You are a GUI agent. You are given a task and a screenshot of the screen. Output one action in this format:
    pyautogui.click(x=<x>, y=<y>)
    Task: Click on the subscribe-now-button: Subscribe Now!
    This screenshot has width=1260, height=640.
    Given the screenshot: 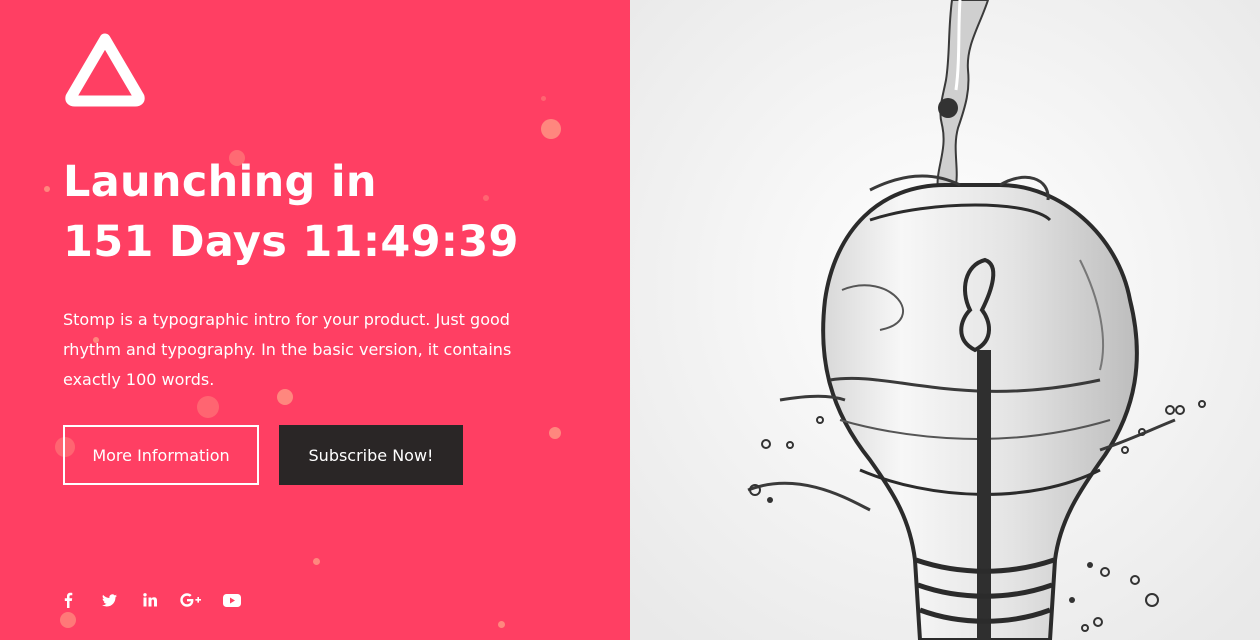 What is the action you would take?
    pyautogui.click(x=371, y=455)
    